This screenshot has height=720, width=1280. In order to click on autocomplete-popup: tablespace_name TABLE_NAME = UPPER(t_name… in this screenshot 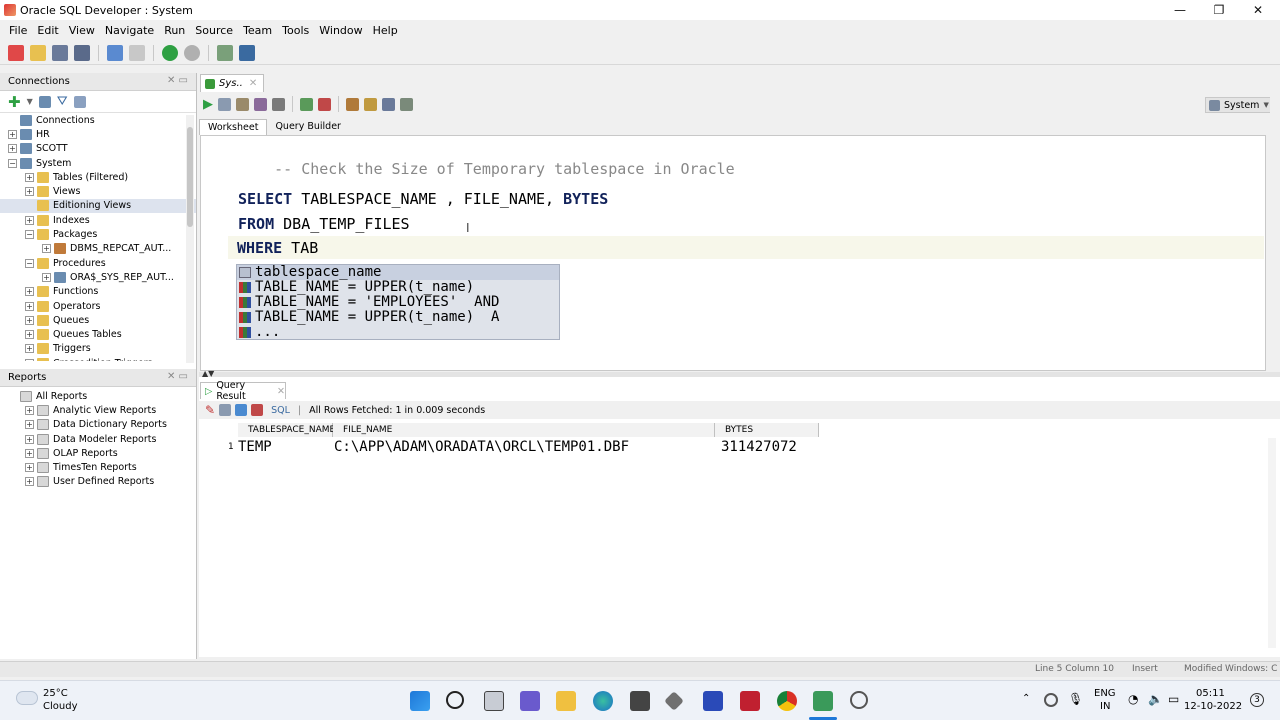, I will do `click(398, 302)`.